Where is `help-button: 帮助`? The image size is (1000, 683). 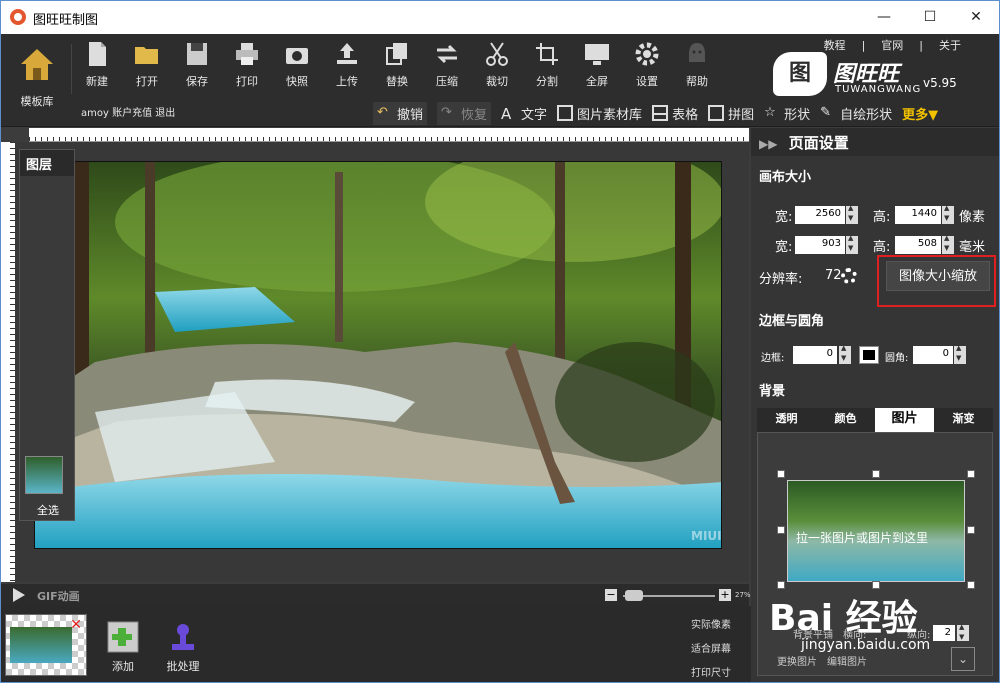
help-button: 帮助 is located at coordinates (697, 64).